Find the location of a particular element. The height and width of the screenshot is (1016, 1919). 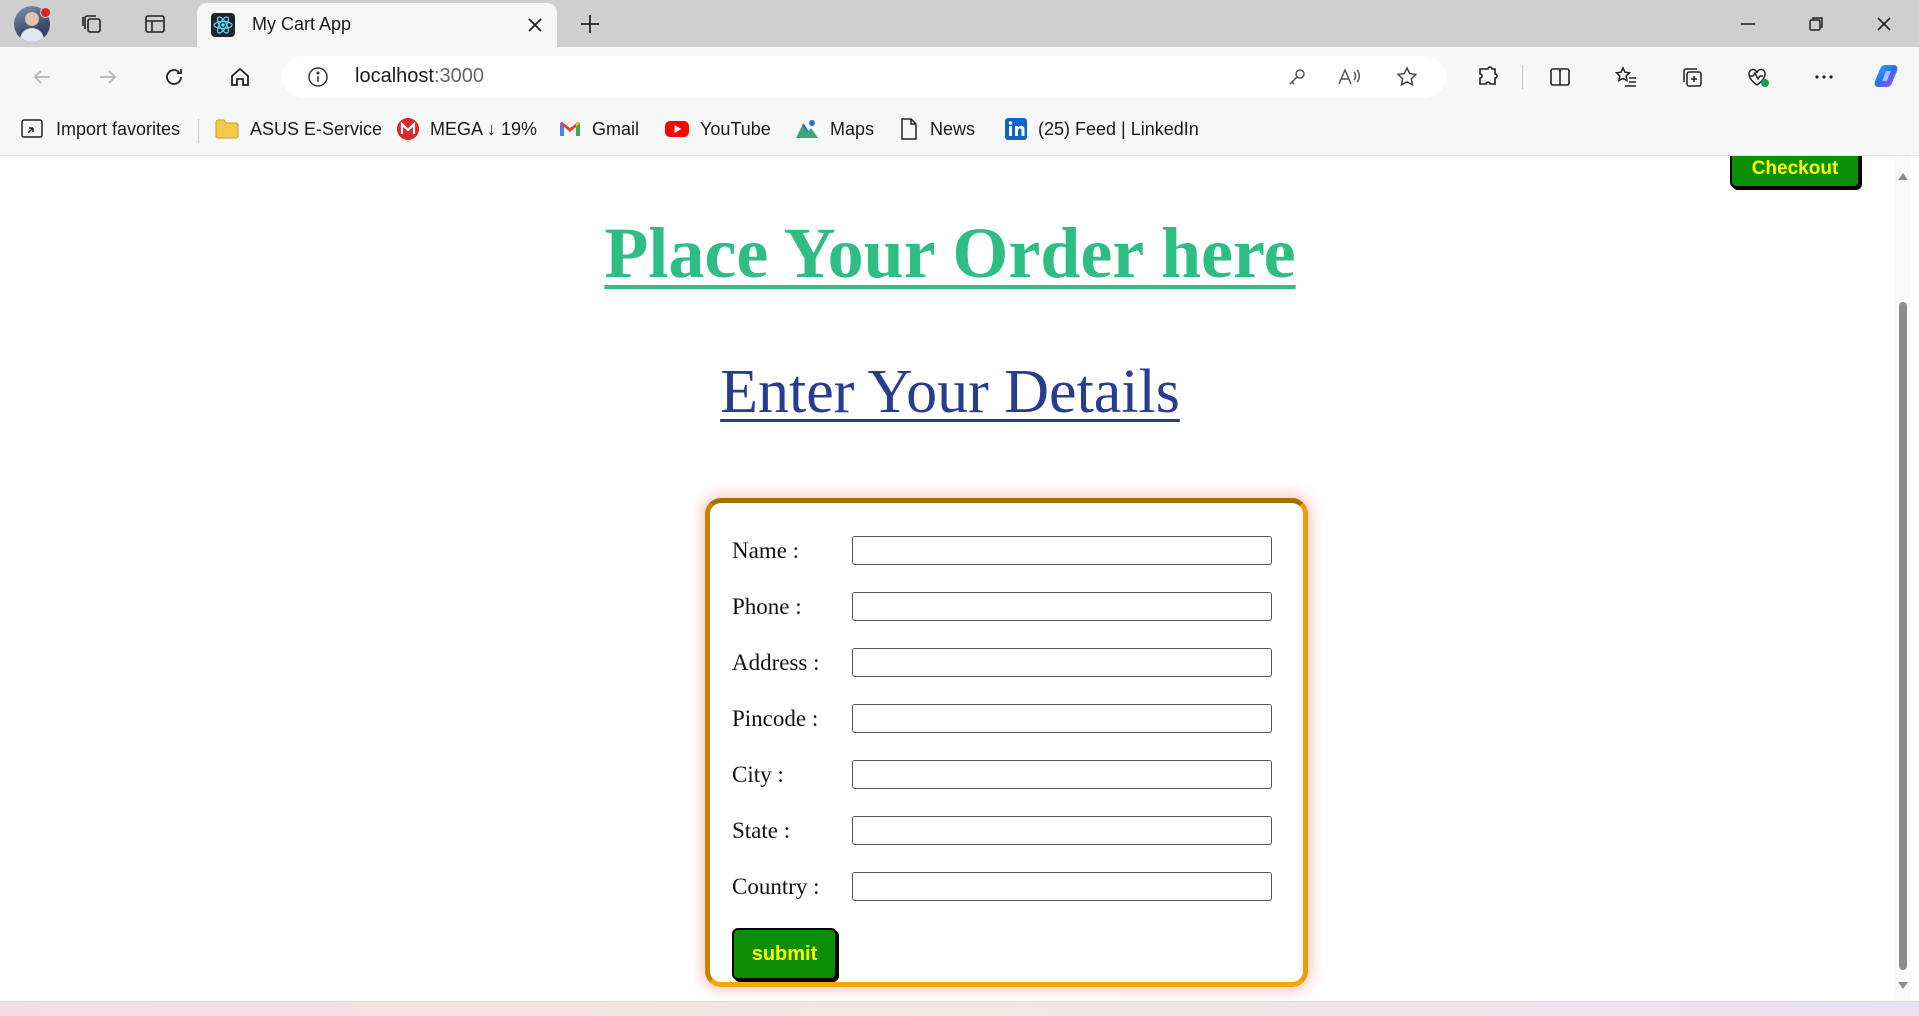

country-label: Country : is located at coordinates (776, 886).